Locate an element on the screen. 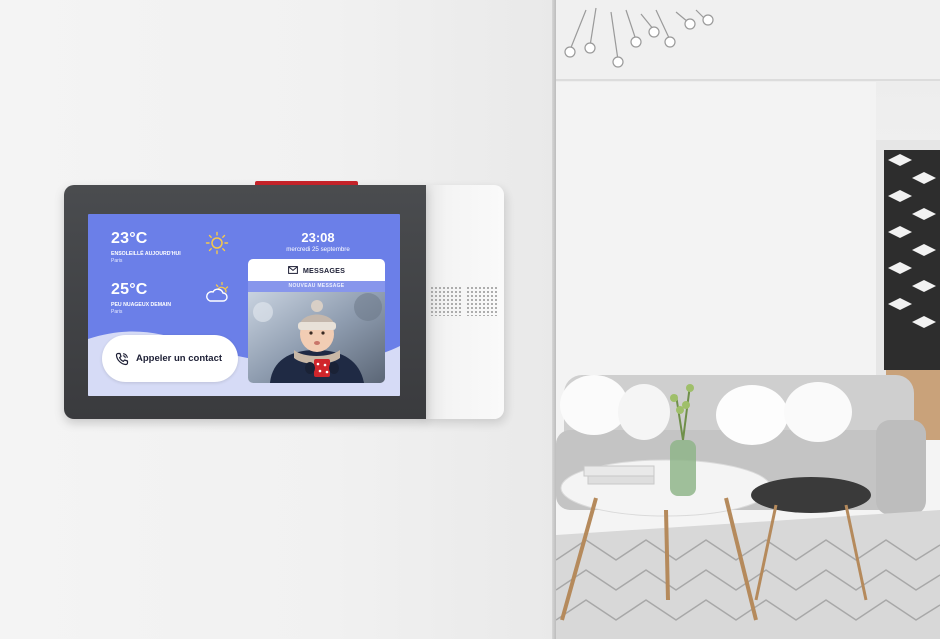 The image size is (940, 639). weather-tomorrow: 25°C PEU NUAGEUX DEMAIN Paris is located at coordinates (158, 303).